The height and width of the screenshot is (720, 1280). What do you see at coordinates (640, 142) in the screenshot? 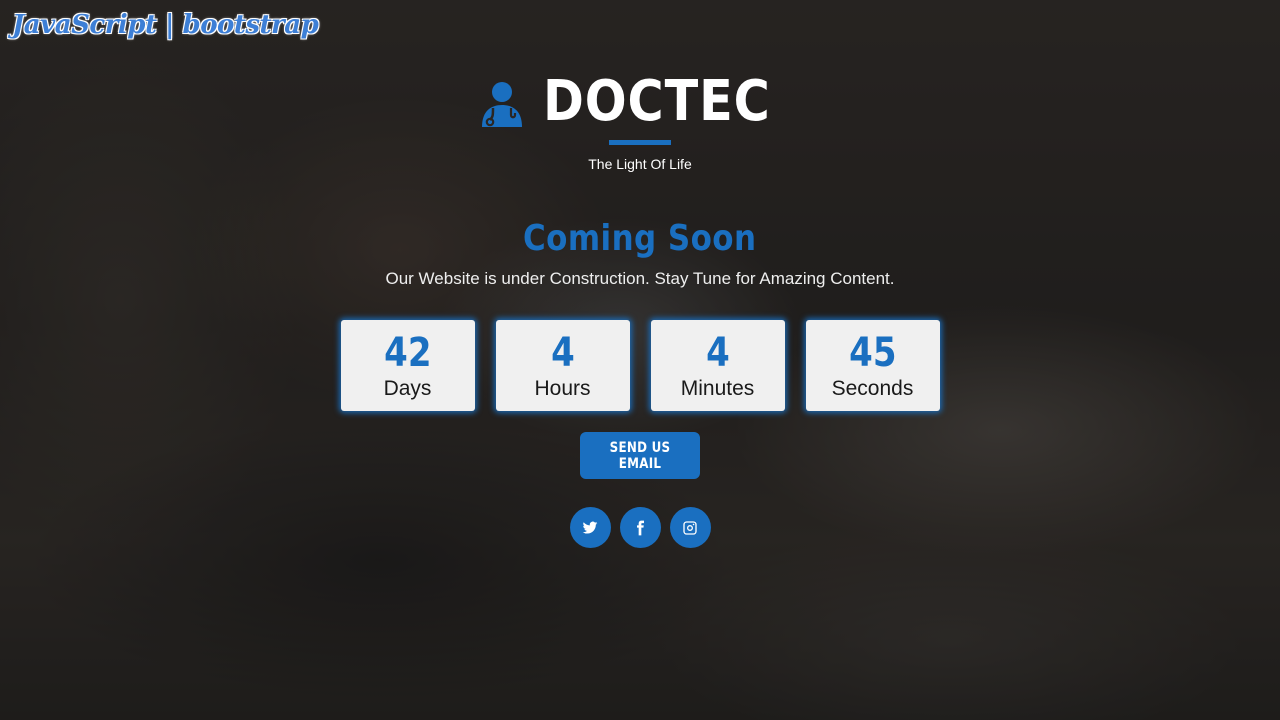
I see `brand-underline` at bounding box center [640, 142].